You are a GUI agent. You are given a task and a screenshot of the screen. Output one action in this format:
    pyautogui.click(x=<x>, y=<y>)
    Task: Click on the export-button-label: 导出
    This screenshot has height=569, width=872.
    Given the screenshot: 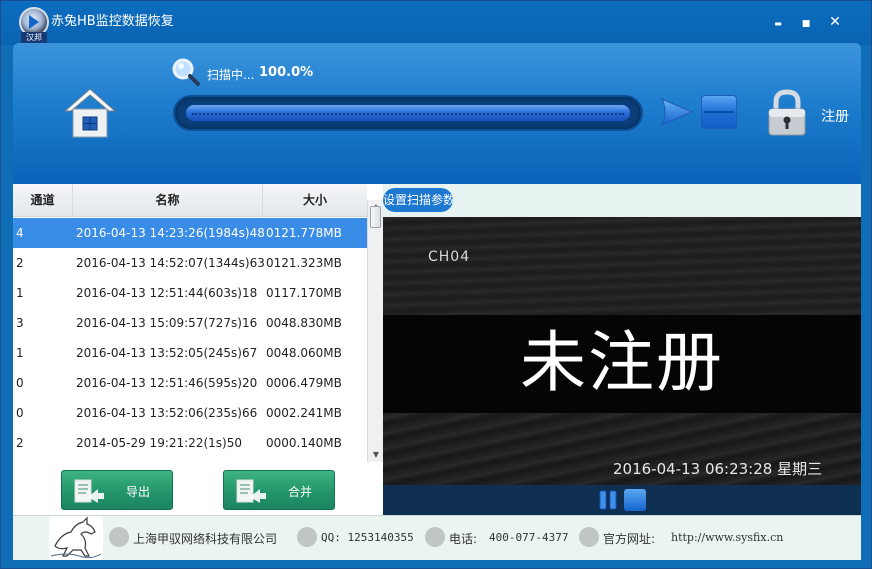 What is the action you would take?
    pyautogui.click(x=138, y=492)
    